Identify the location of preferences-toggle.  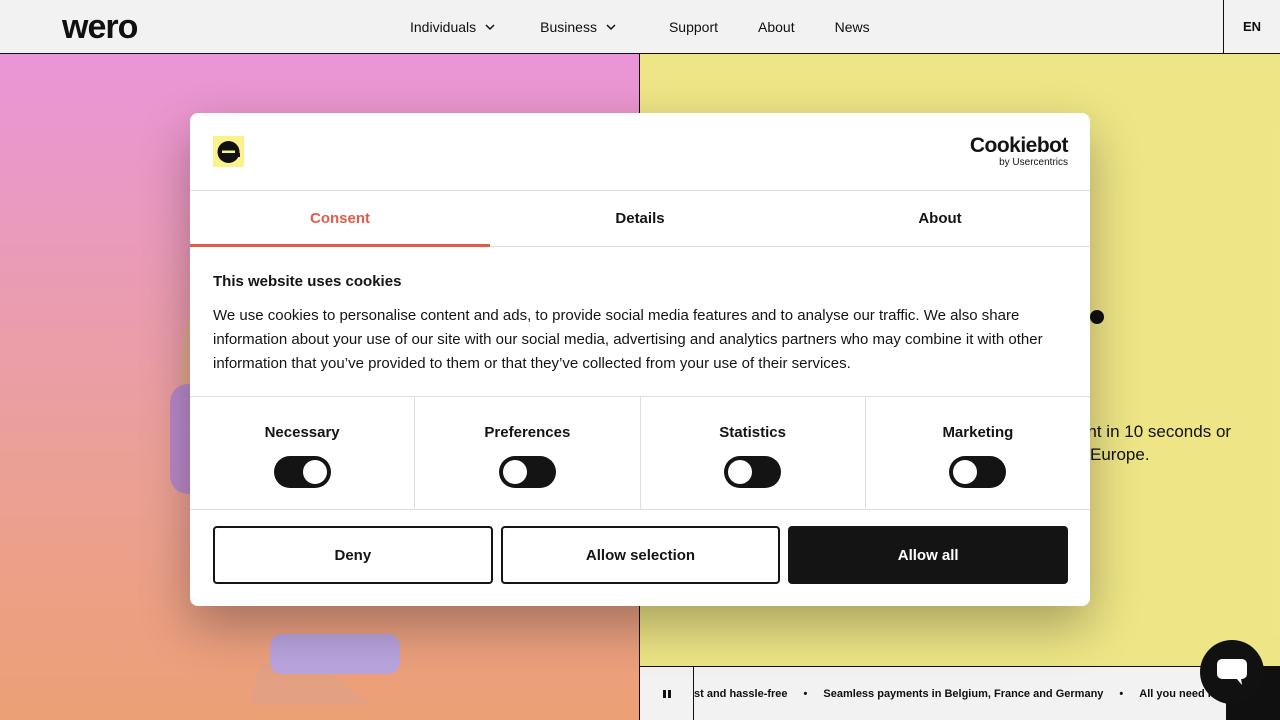
(527, 472).